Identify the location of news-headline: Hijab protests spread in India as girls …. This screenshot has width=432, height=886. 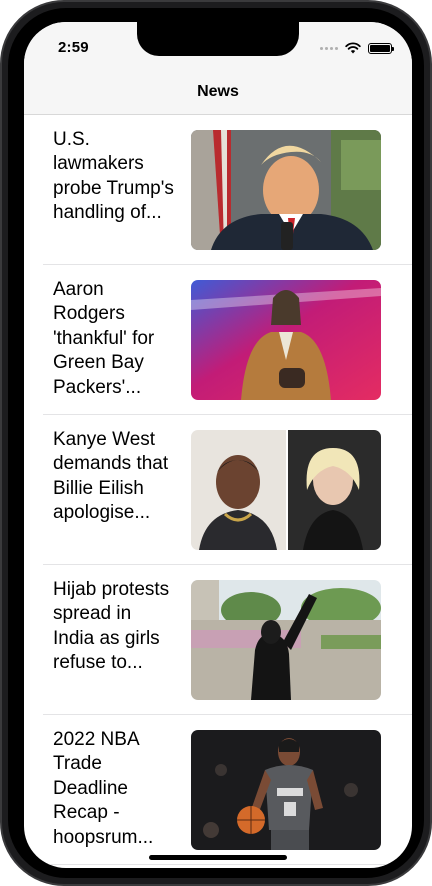
(111, 626).